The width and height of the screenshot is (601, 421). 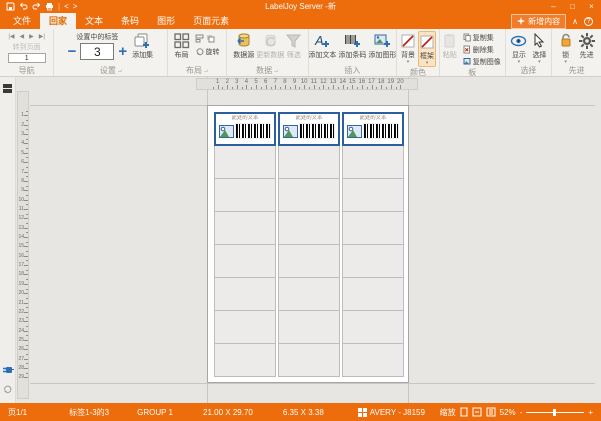 I want to click on ruler-tick, so click(x=391, y=87).